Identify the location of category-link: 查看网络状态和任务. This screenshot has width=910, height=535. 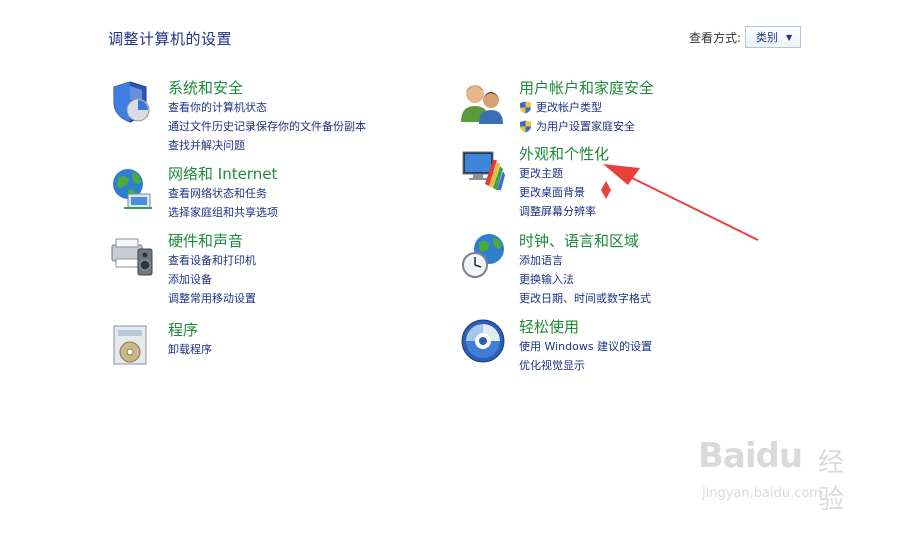
(223, 193).